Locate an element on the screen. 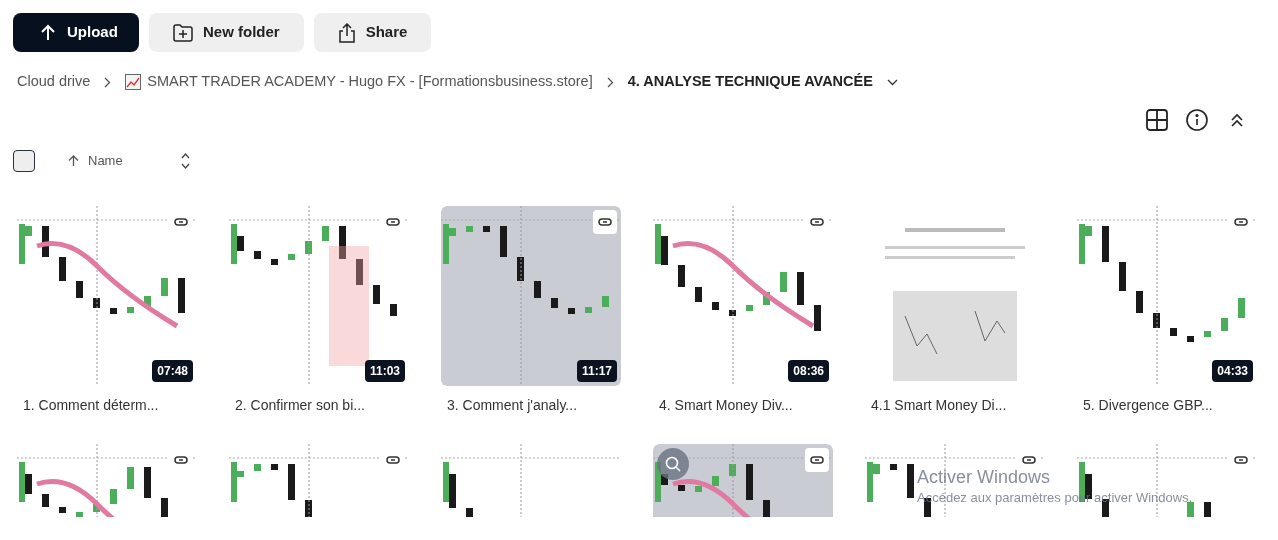 This screenshot has width=1278, height=540. upload-button: Upload is located at coordinates (76, 32).